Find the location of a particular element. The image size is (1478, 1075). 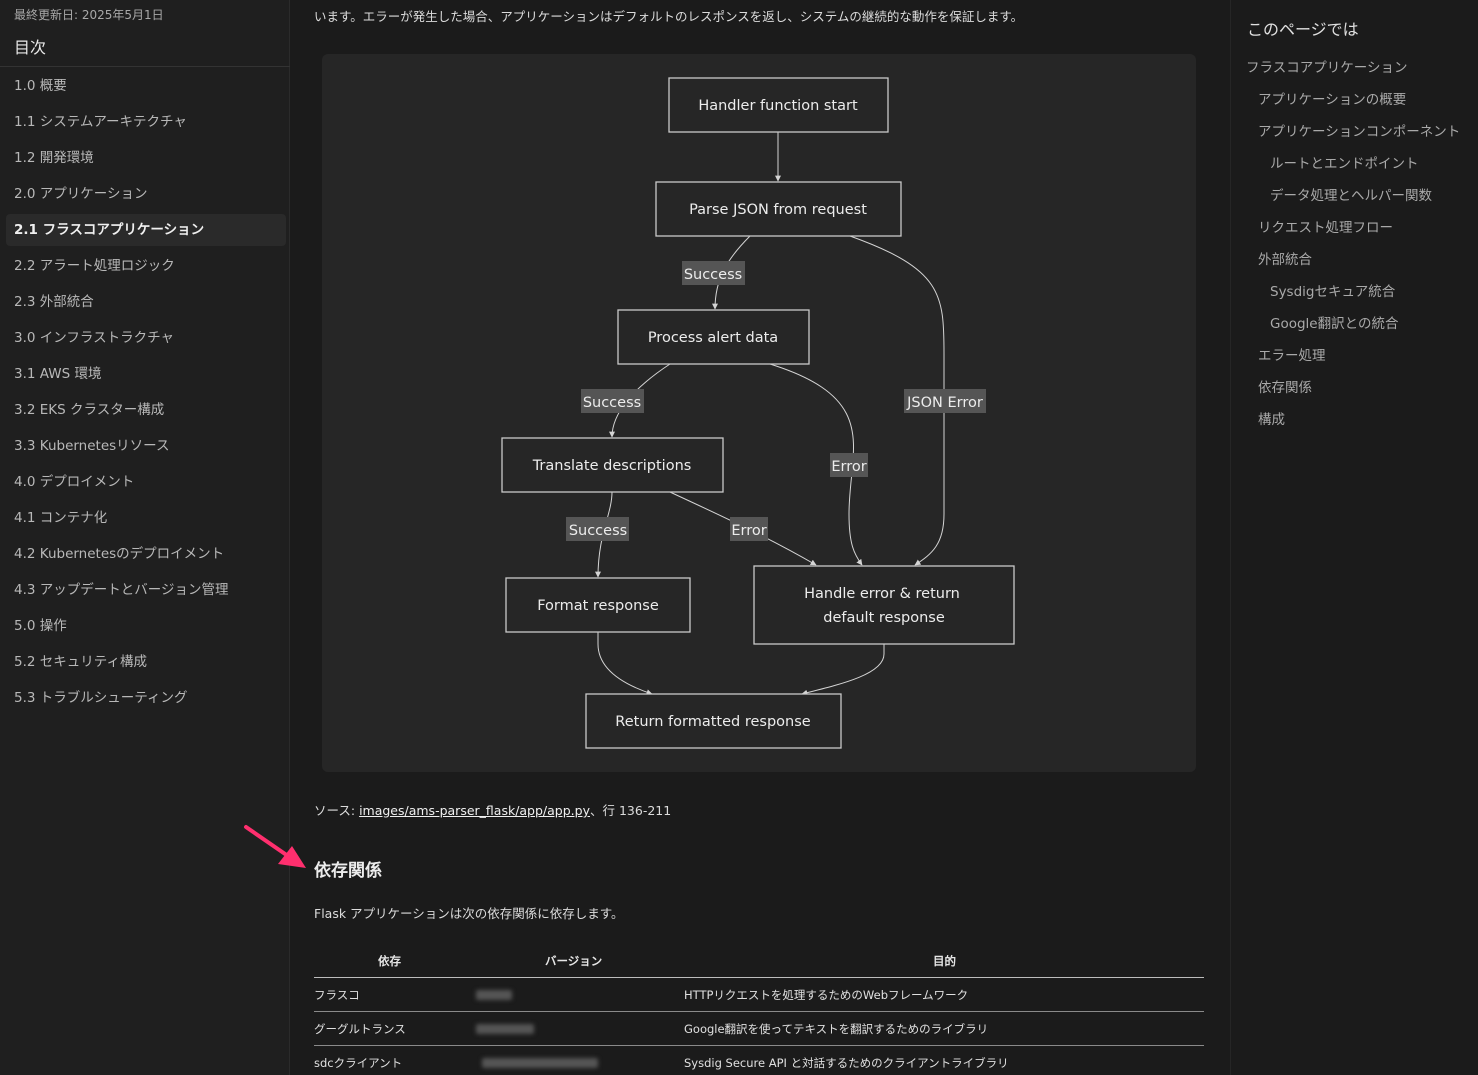

cell-dependency: グーグルトランス is located at coordinates (360, 1029).